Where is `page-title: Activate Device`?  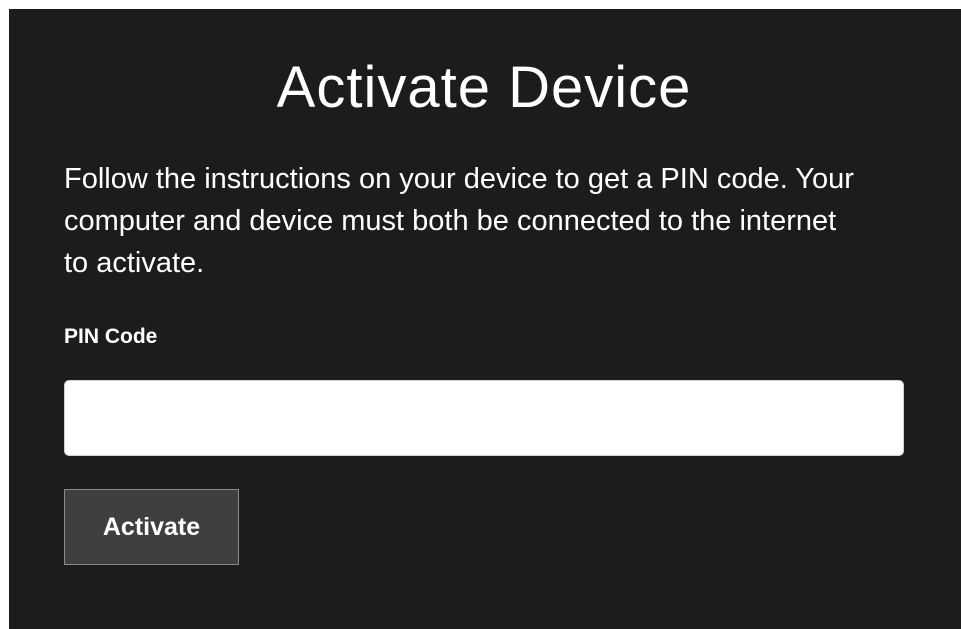 page-title: Activate Device is located at coordinates (484, 87).